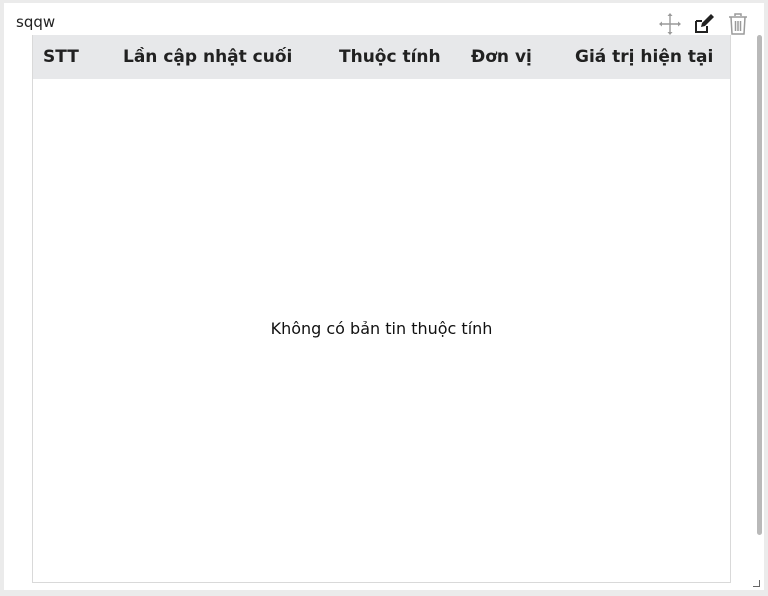  I want to click on widget-toolbar, so click(704, 24).